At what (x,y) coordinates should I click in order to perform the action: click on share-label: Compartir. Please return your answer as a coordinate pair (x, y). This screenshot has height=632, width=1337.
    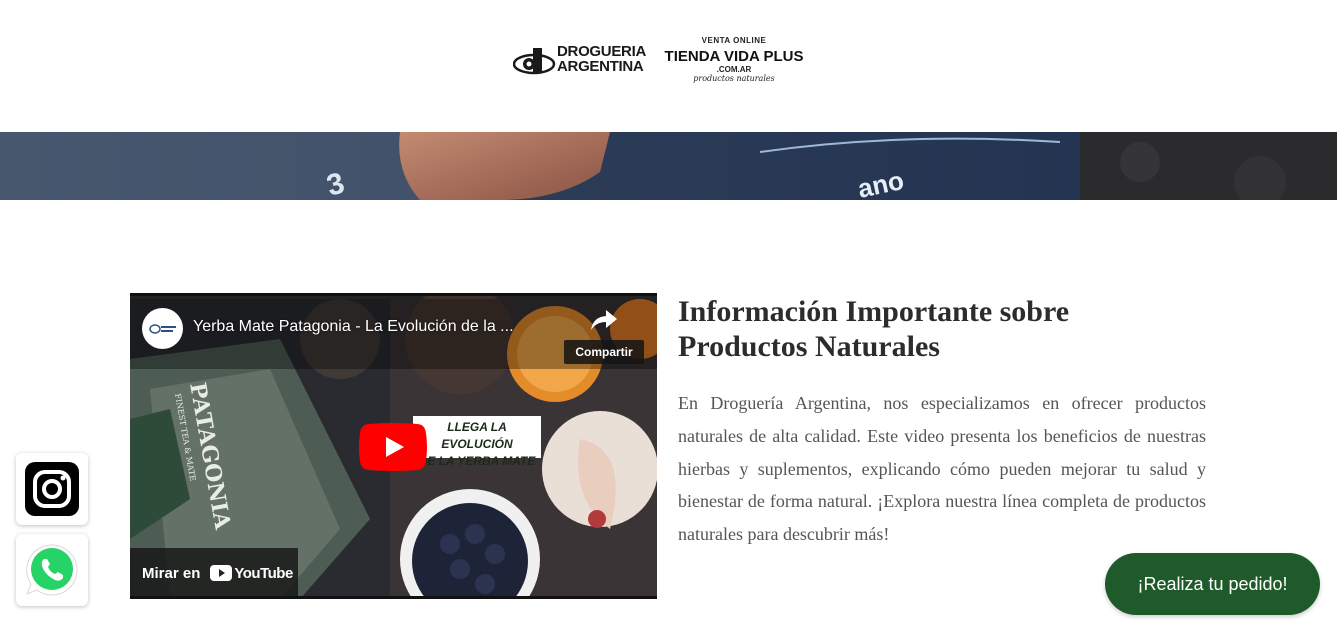
    Looking at the image, I should click on (604, 352).